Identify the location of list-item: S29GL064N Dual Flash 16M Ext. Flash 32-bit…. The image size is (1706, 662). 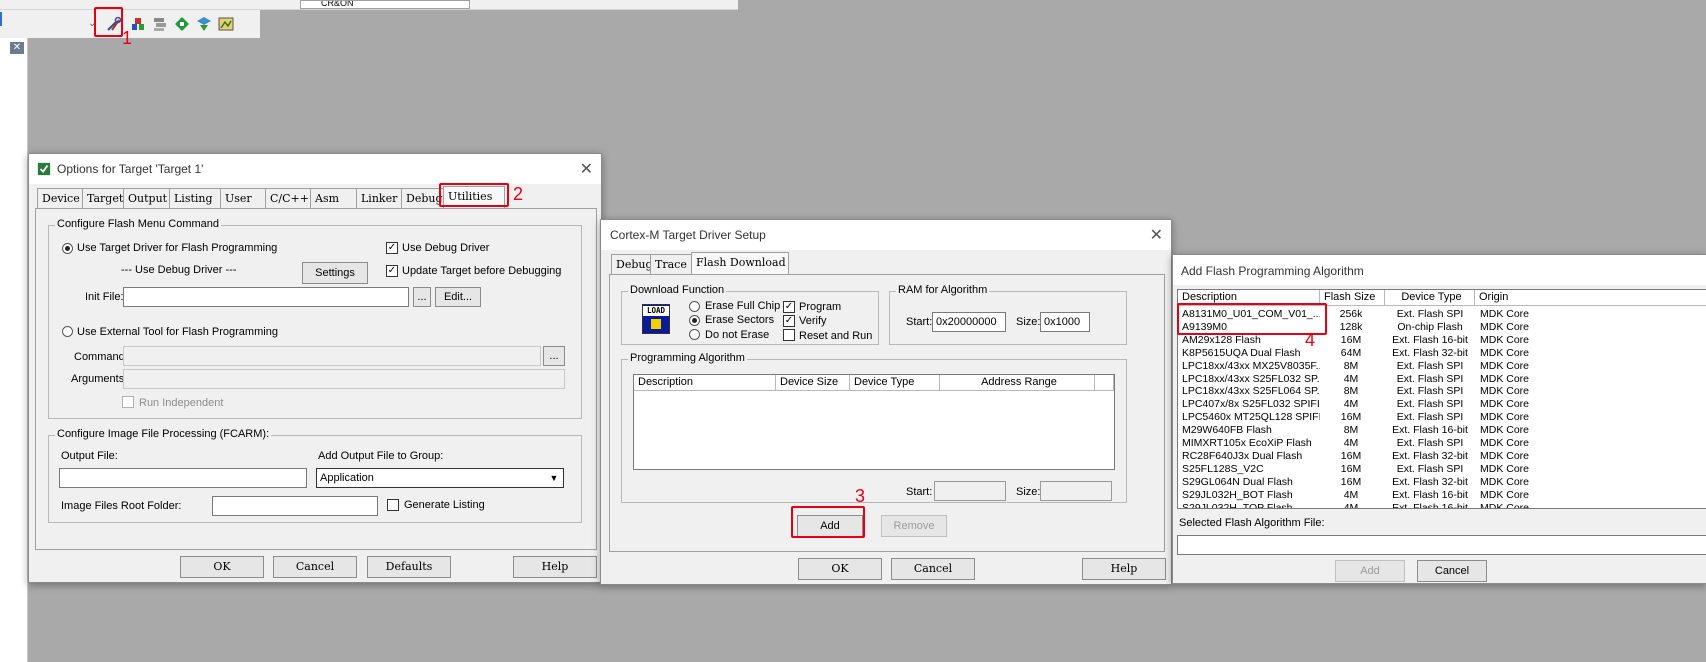
(1442, 482).